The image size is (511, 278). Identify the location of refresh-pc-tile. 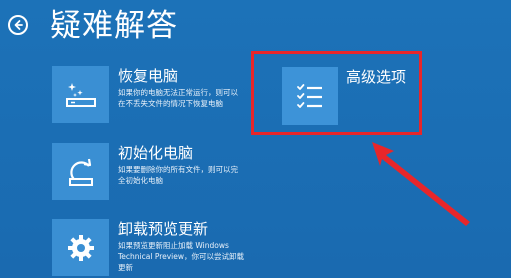
(80, 94).